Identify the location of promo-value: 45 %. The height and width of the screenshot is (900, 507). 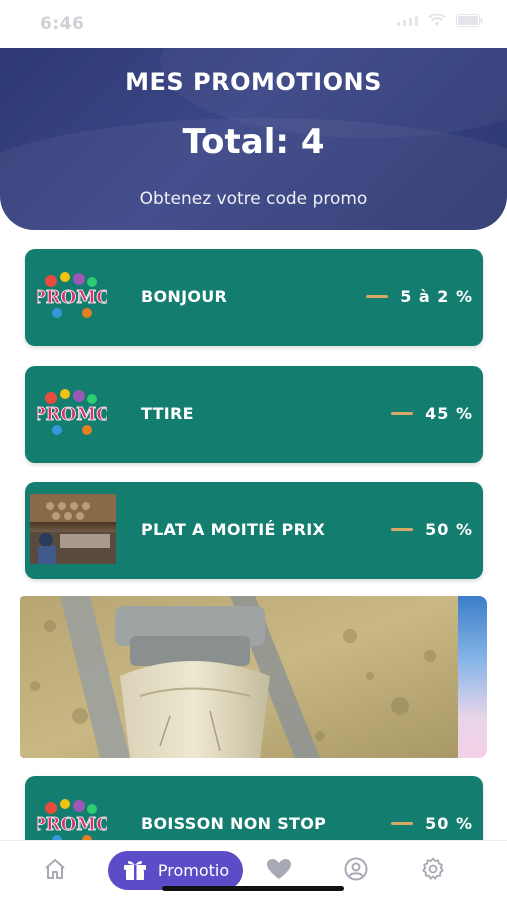
(449, 413).